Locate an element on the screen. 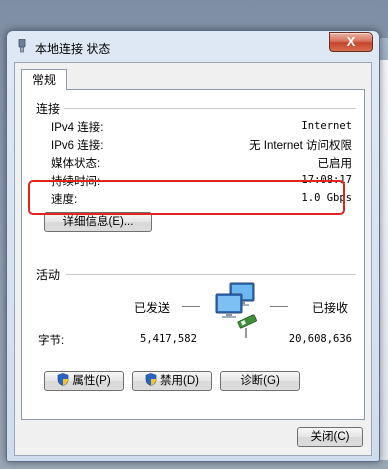 Image resolution: width=388 pixels, height=469 pixels. connection-section-title: 连接 is located at coordinates (48, 109).